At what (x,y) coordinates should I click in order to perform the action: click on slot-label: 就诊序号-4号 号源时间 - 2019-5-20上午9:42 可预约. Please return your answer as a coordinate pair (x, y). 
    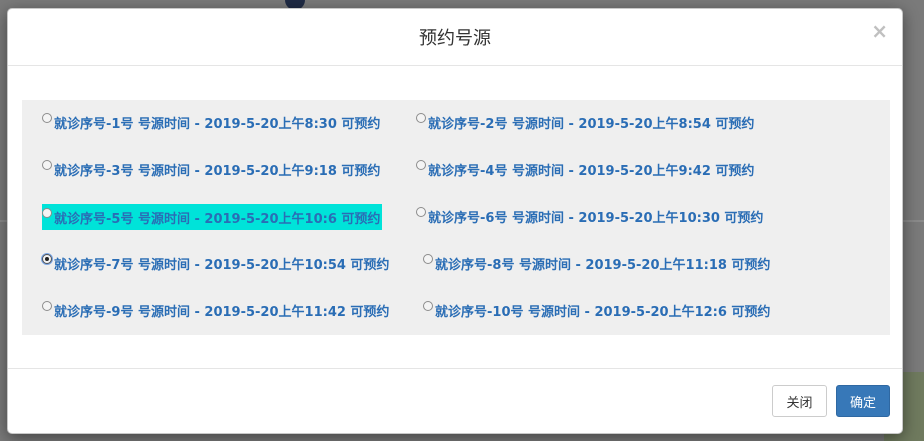
    Looking at the image, I should click on (591, 171).